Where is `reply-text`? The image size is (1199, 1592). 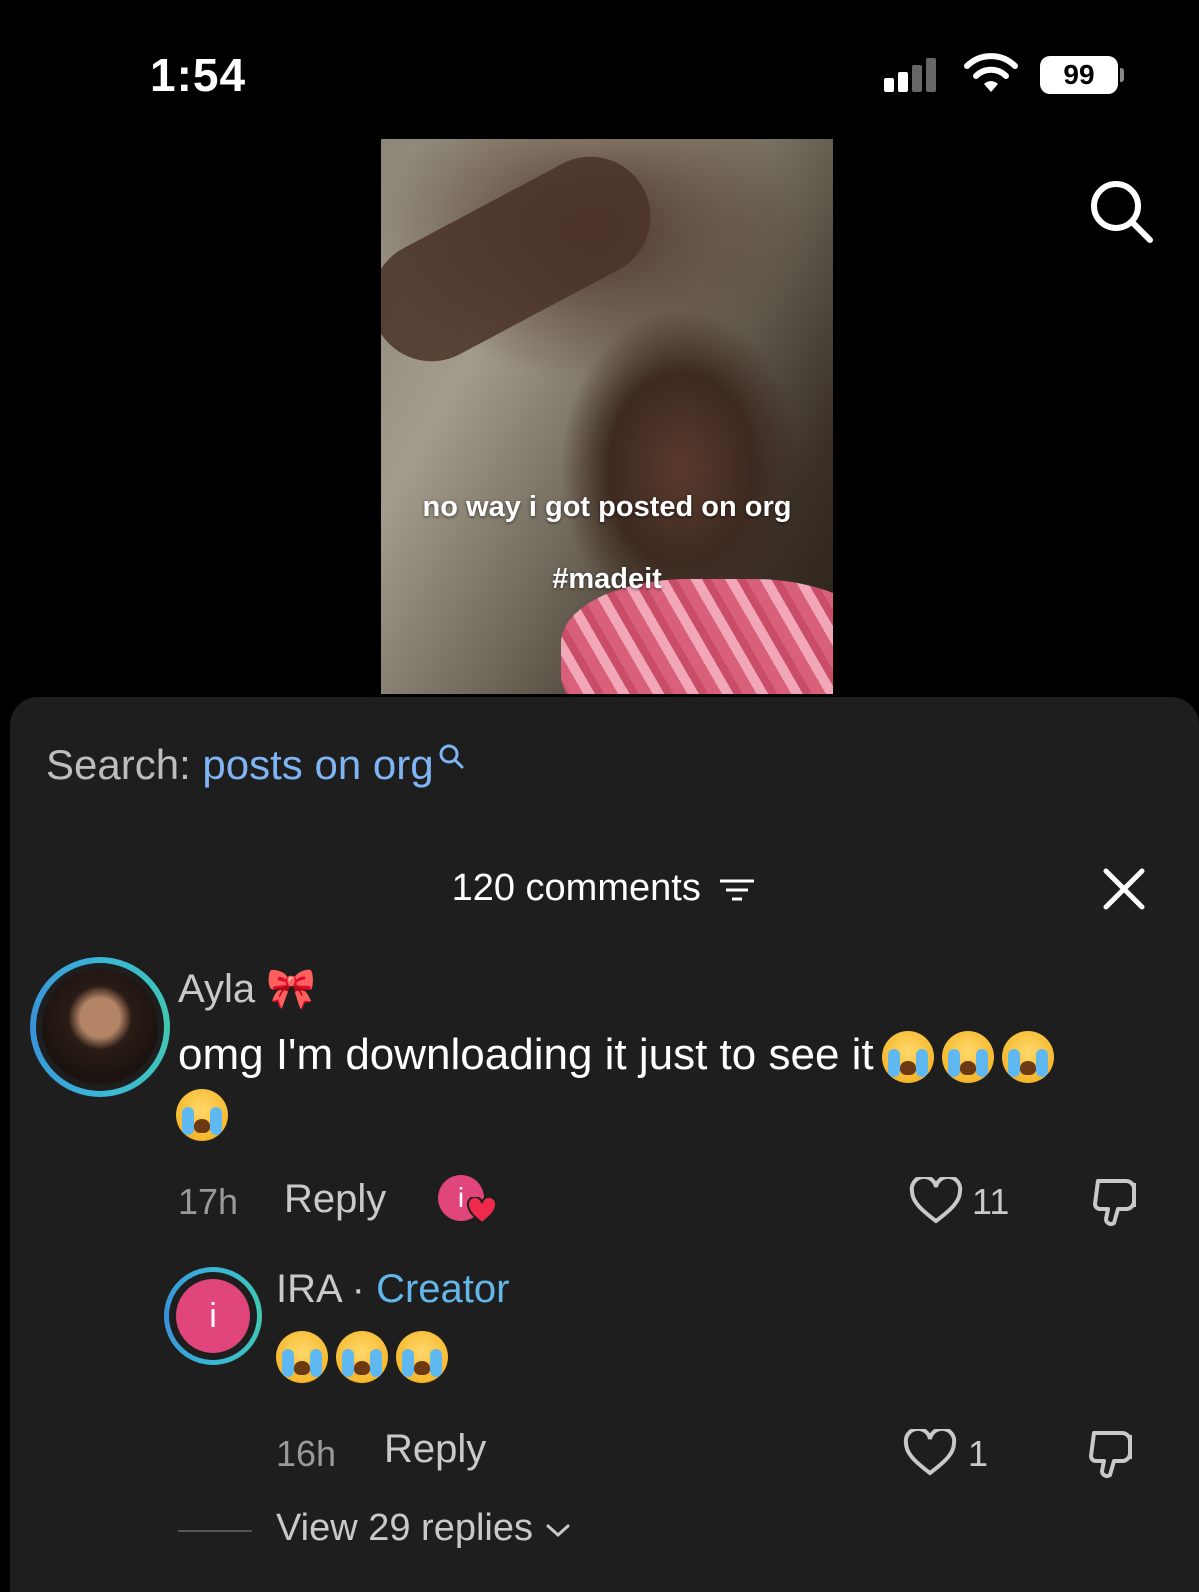
reply-text is located at coordinates (362, 1357).